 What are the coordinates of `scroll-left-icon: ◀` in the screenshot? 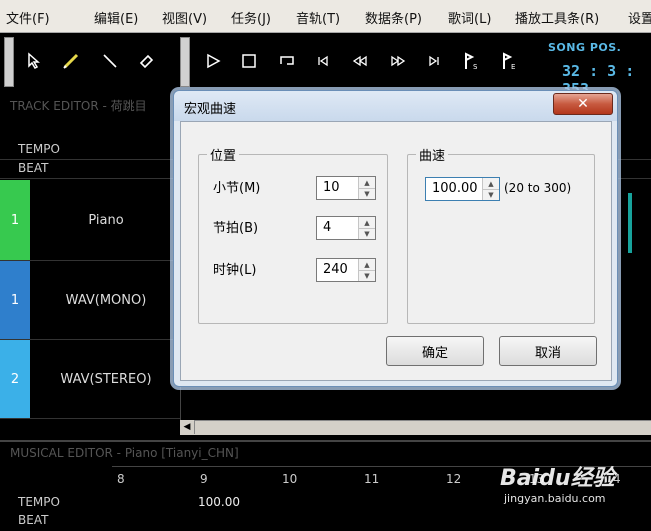 It's located at (187, 427).